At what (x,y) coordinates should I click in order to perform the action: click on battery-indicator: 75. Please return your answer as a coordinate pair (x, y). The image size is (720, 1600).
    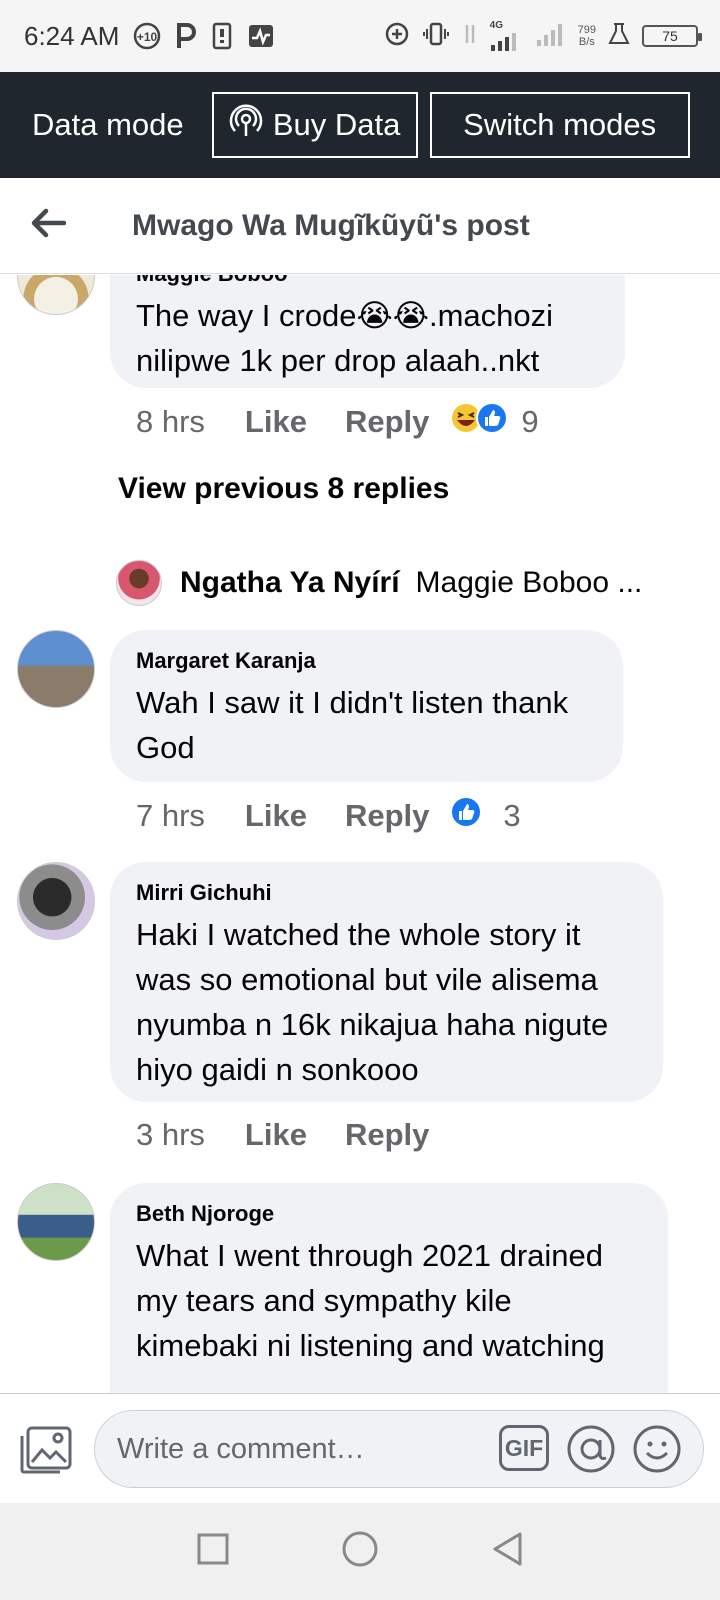
    Looking at the image, I should click on (672, 36).